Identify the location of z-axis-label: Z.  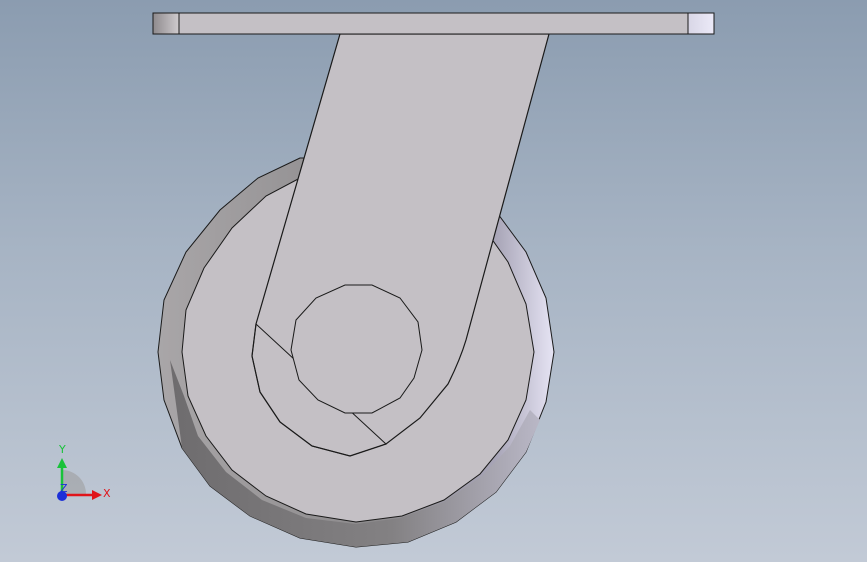
(64, 488).